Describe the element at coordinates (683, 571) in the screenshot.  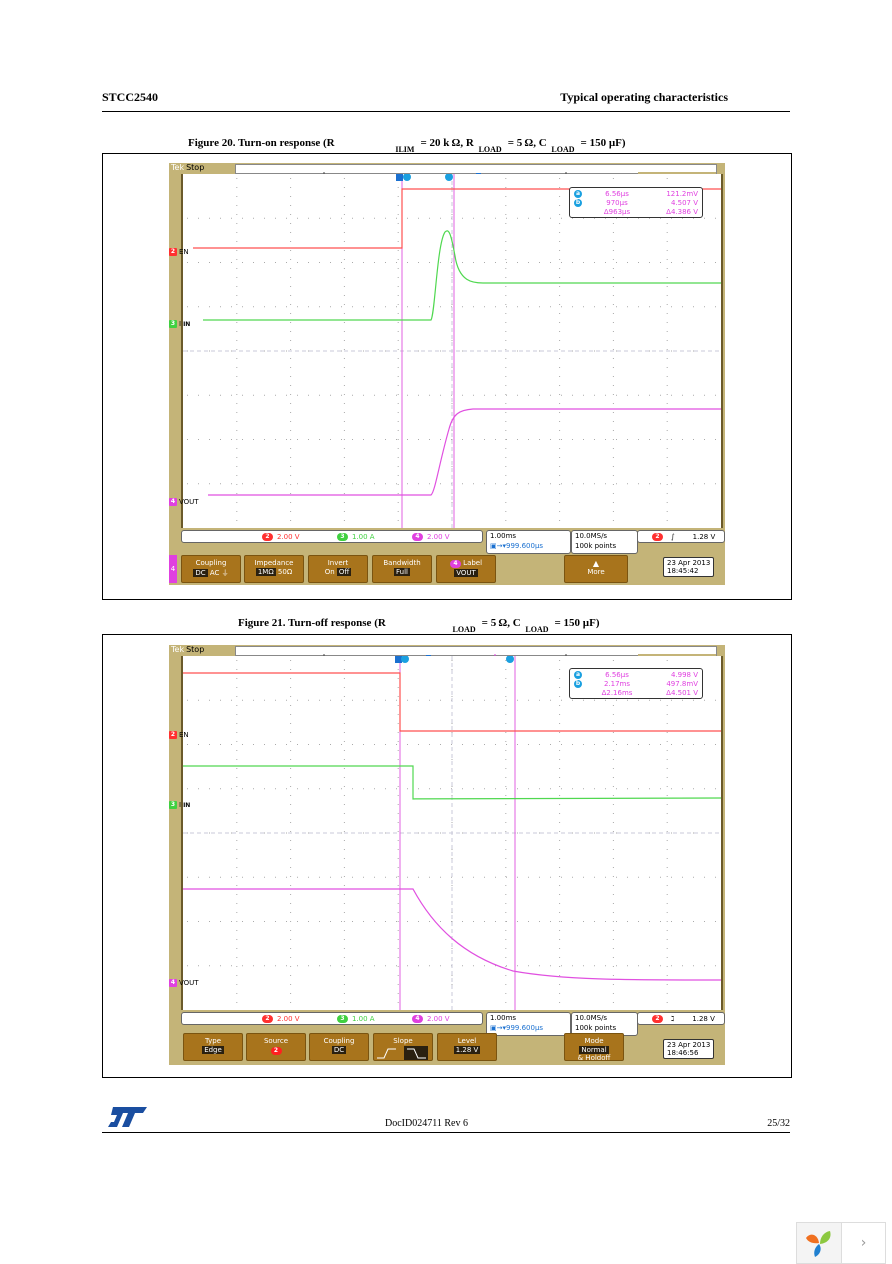
I see `time: 18:45:42` at that location.